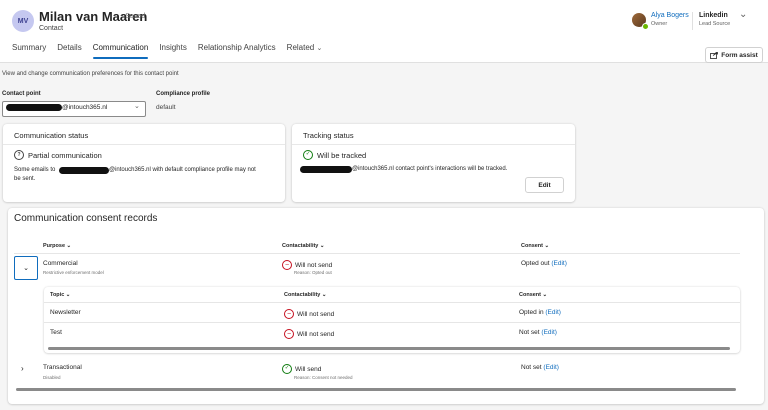  I want to click on status-text: Partial communication, so click(65, 155).